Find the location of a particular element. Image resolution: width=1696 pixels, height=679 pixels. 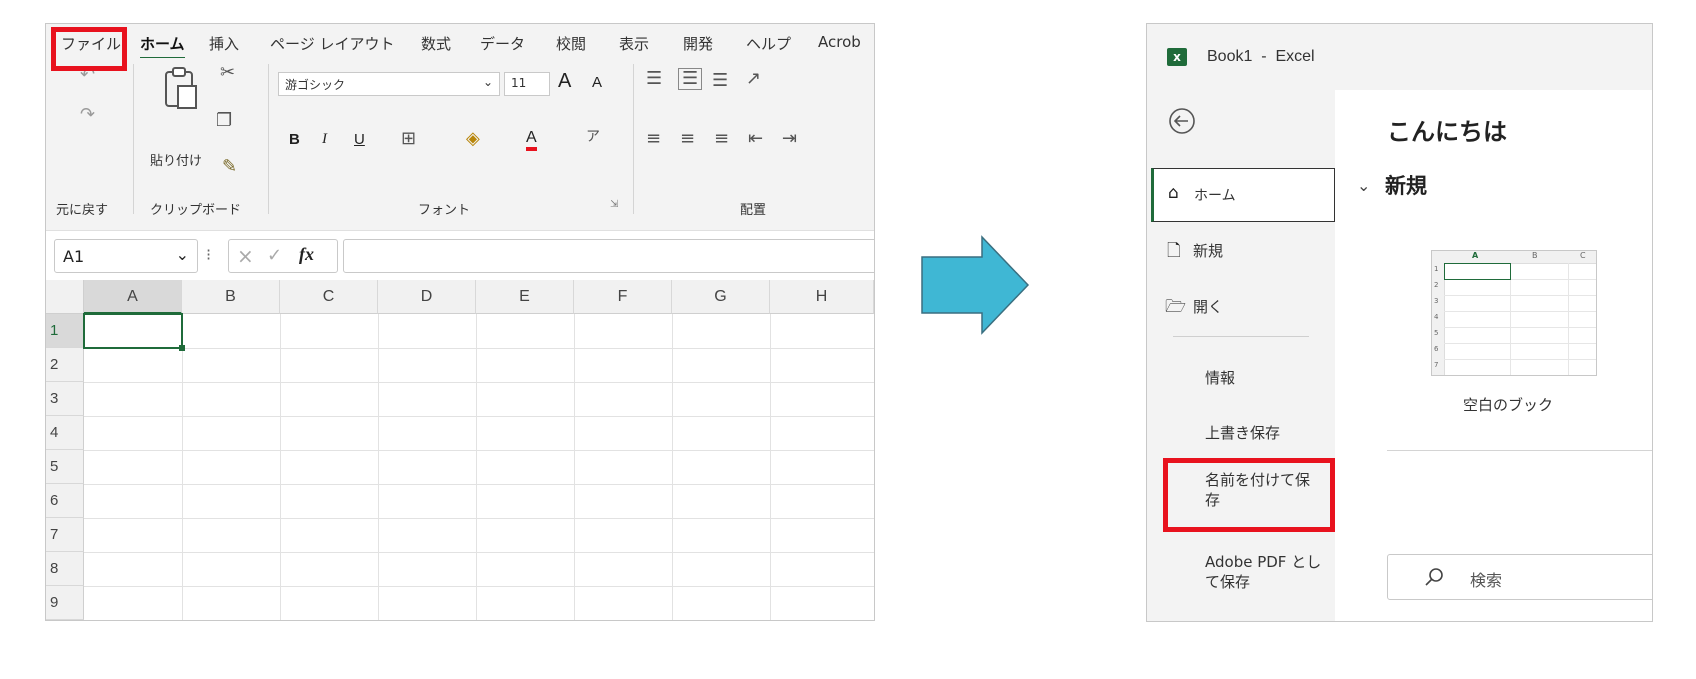

shrink-font-button: A is located at coordinates (597, 82).